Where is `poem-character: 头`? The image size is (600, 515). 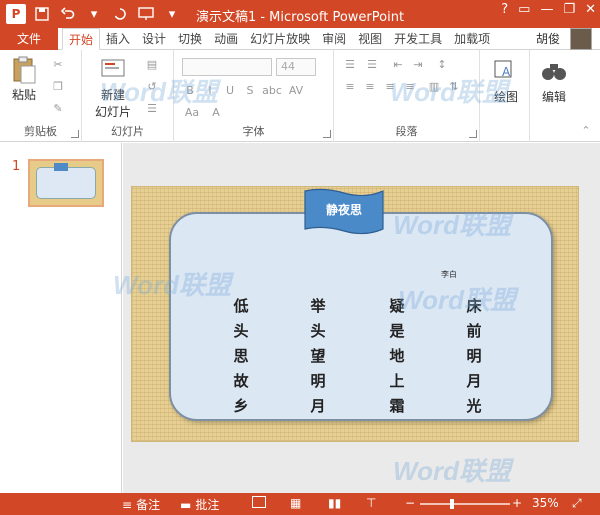 poem-character: 头 is located at coordinates (318, 331).